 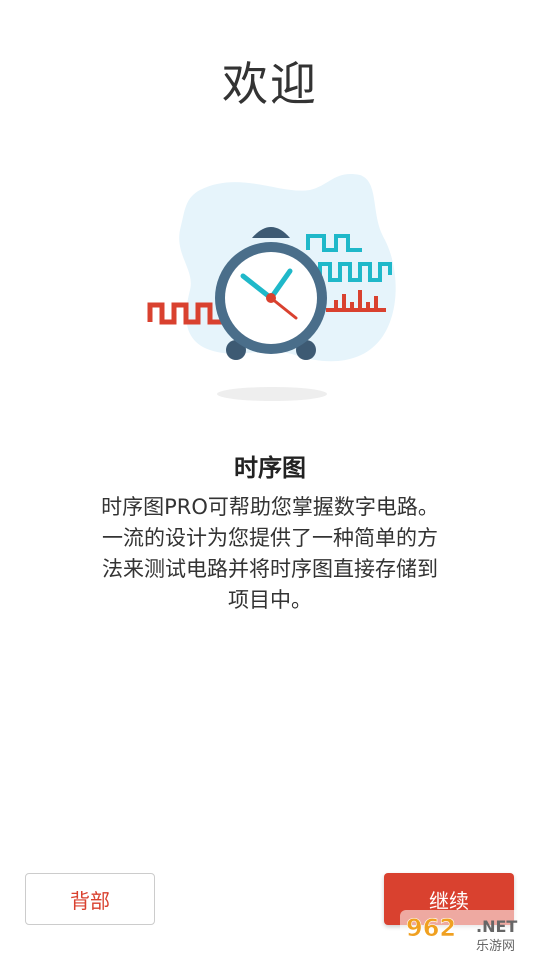 What do you see at coordinates (270, 507) in the screenshot?
I see `description-line: 时序图PRO可帮助您掌握数字电路。` at bounding box center [270, 507].